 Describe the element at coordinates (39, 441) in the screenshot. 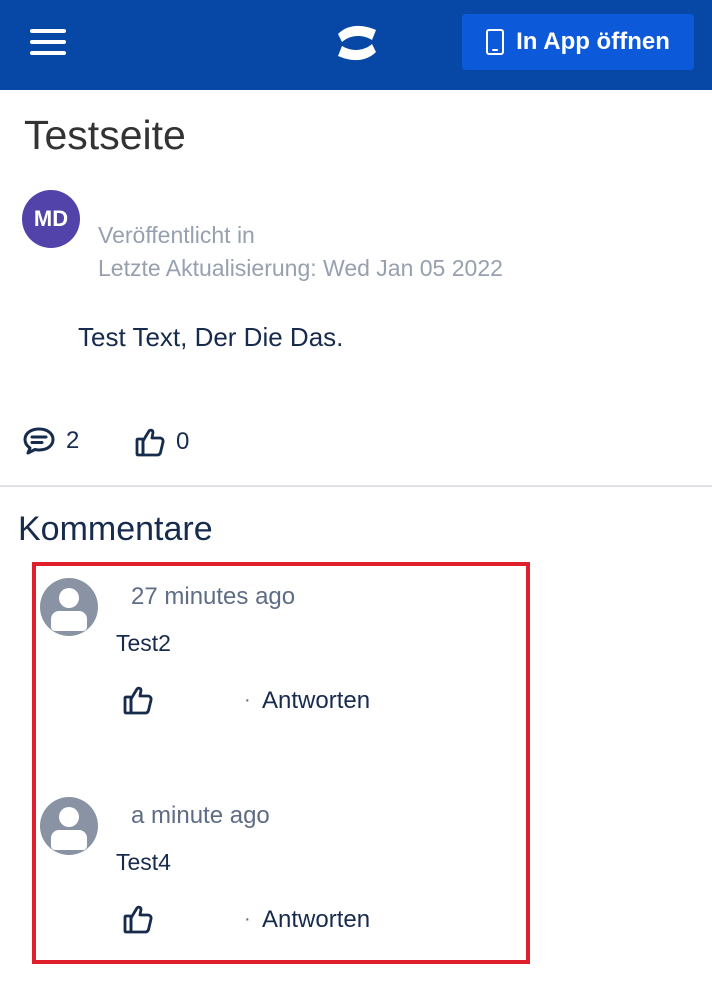

I see `comment-icon` at that location.